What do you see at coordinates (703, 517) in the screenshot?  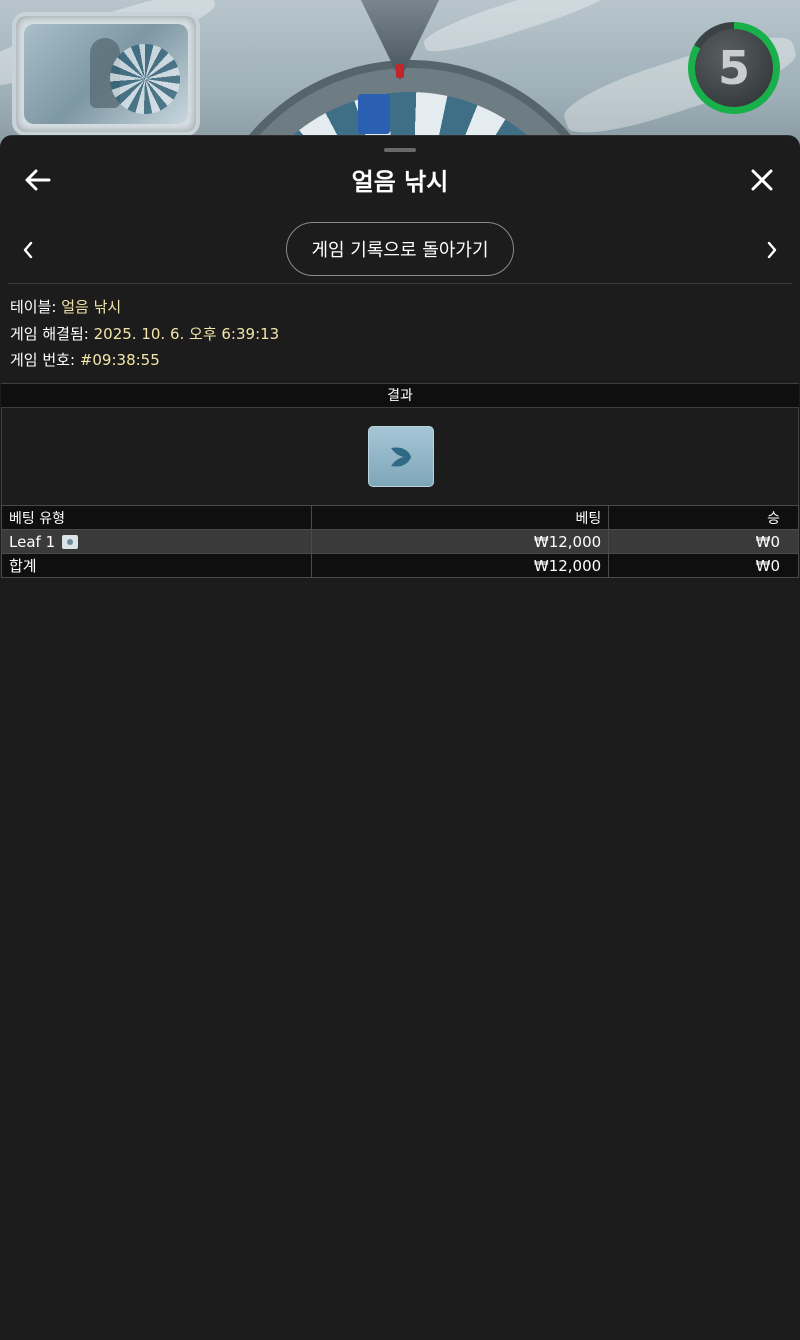 I see `column-header: 승` at bounding box center [703, 517].